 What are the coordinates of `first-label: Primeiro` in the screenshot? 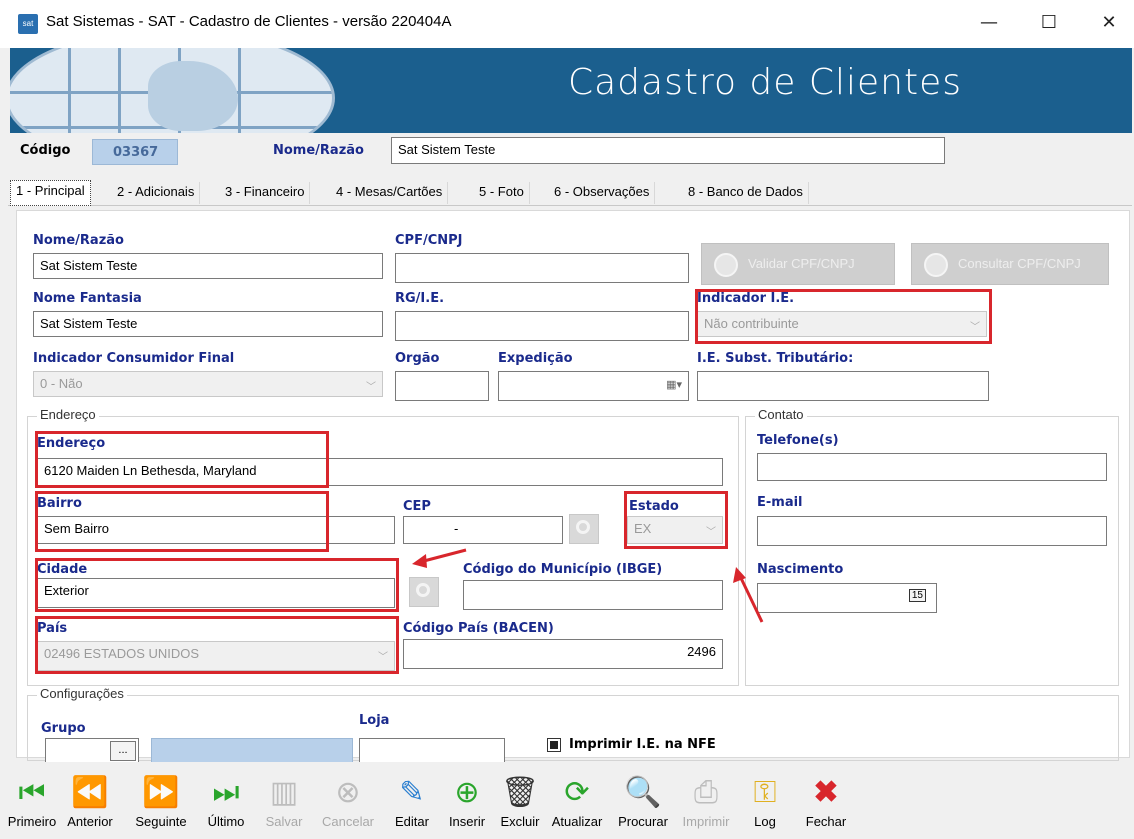 It's located at (32, 821).